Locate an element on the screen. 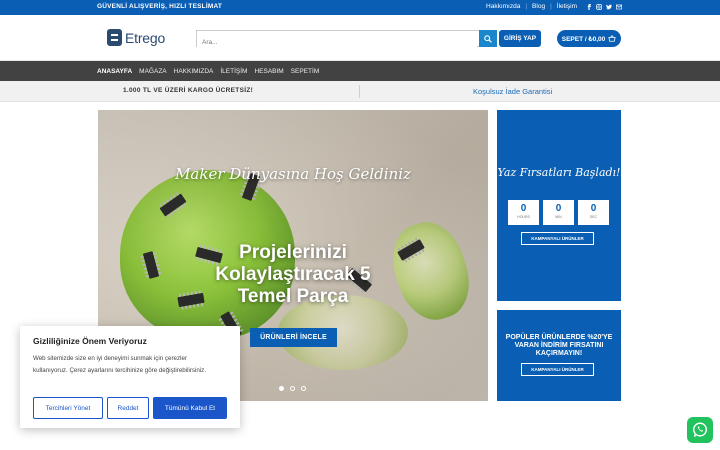  return-guarantee-link: Koşulsuz İade Garantisi is located at coordinates (512, 91).